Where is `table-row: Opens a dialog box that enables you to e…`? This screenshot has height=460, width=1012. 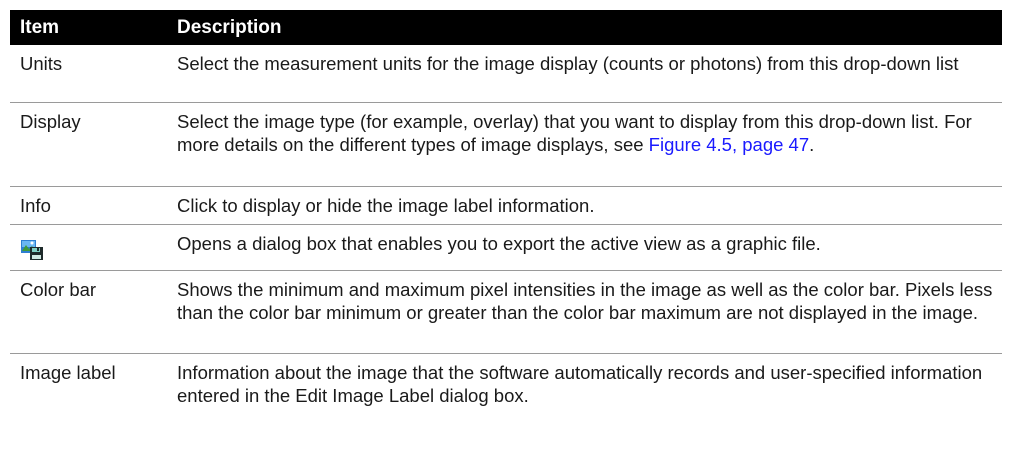 table-row: Opens a dialog box that enables you to e… is located at coordinates (506, 248).